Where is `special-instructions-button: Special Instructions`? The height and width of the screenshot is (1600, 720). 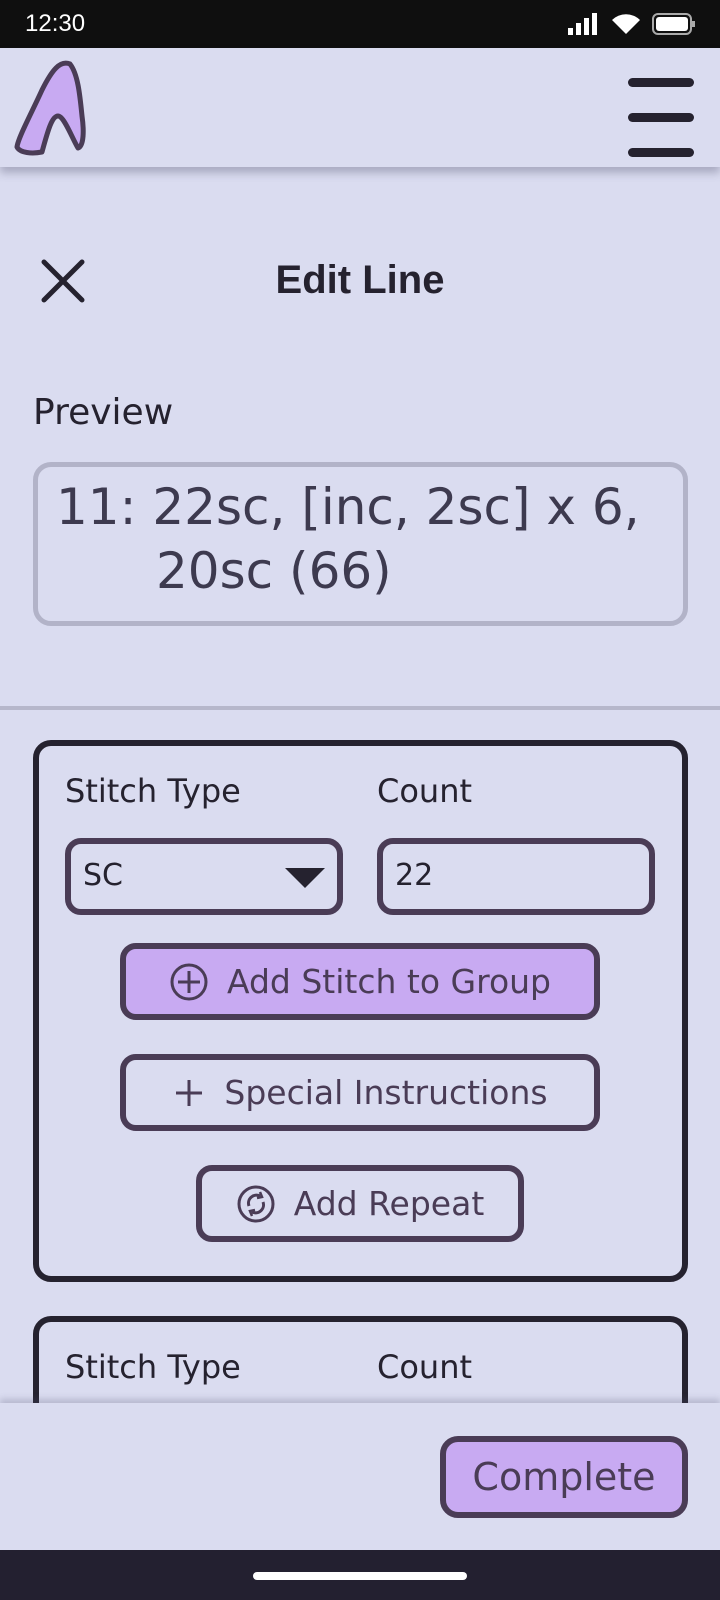
special-instructions-button: Special Instructions is located at coordinates (360, 1092).